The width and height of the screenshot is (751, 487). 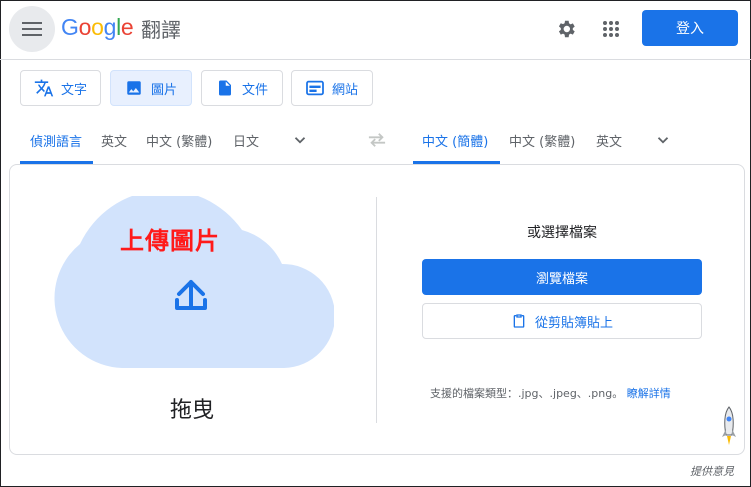 I want to click on source-lang-option: 日文, so click(x=246, y=140).